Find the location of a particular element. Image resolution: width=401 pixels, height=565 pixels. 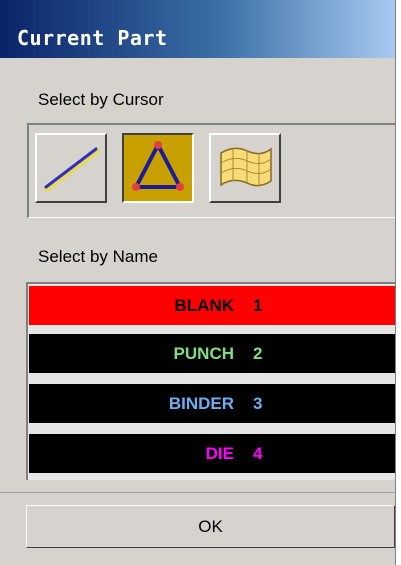

mesh-surface-icon is located at coordinates (246, 167).